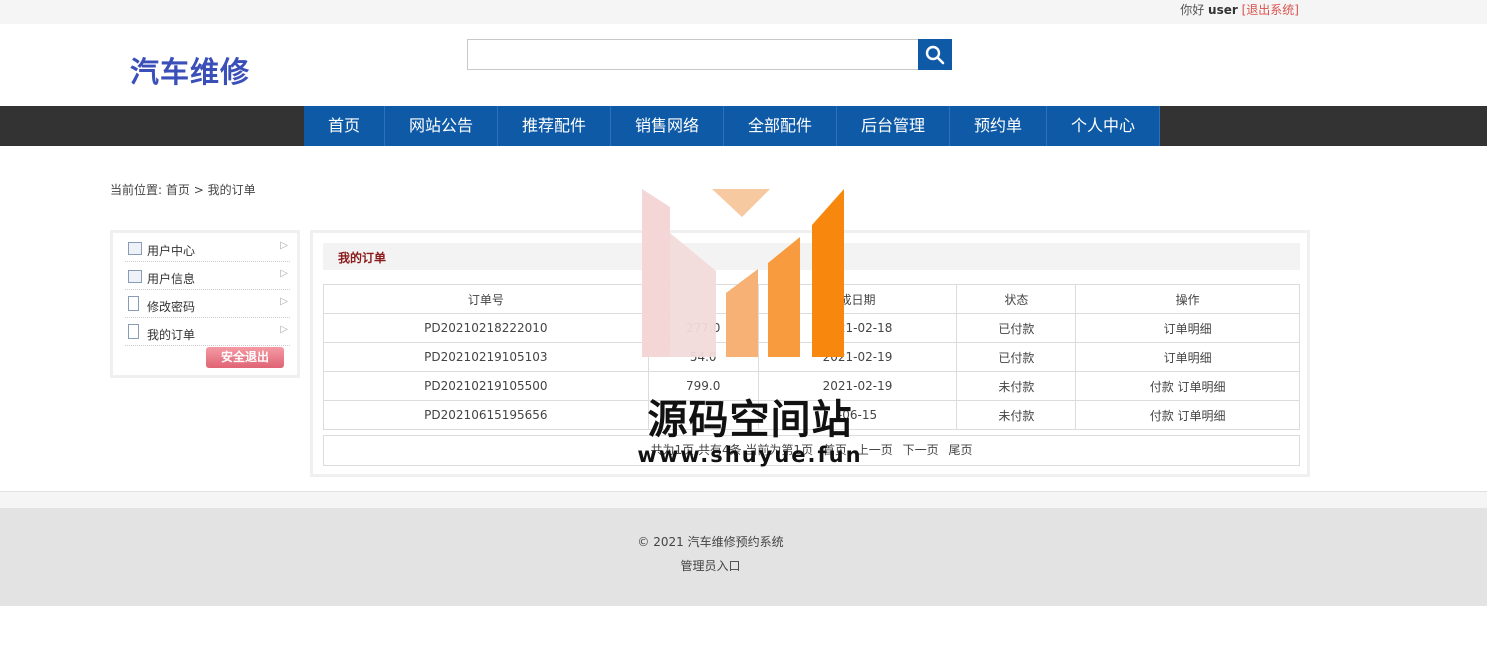 Image resolution: width=1487 pixels, height=661 pixels. What do you see at coordinates (245, 357) in the screenshot?
I see `safe-logout-button: 安全退出` at bounding box center [245, 357].